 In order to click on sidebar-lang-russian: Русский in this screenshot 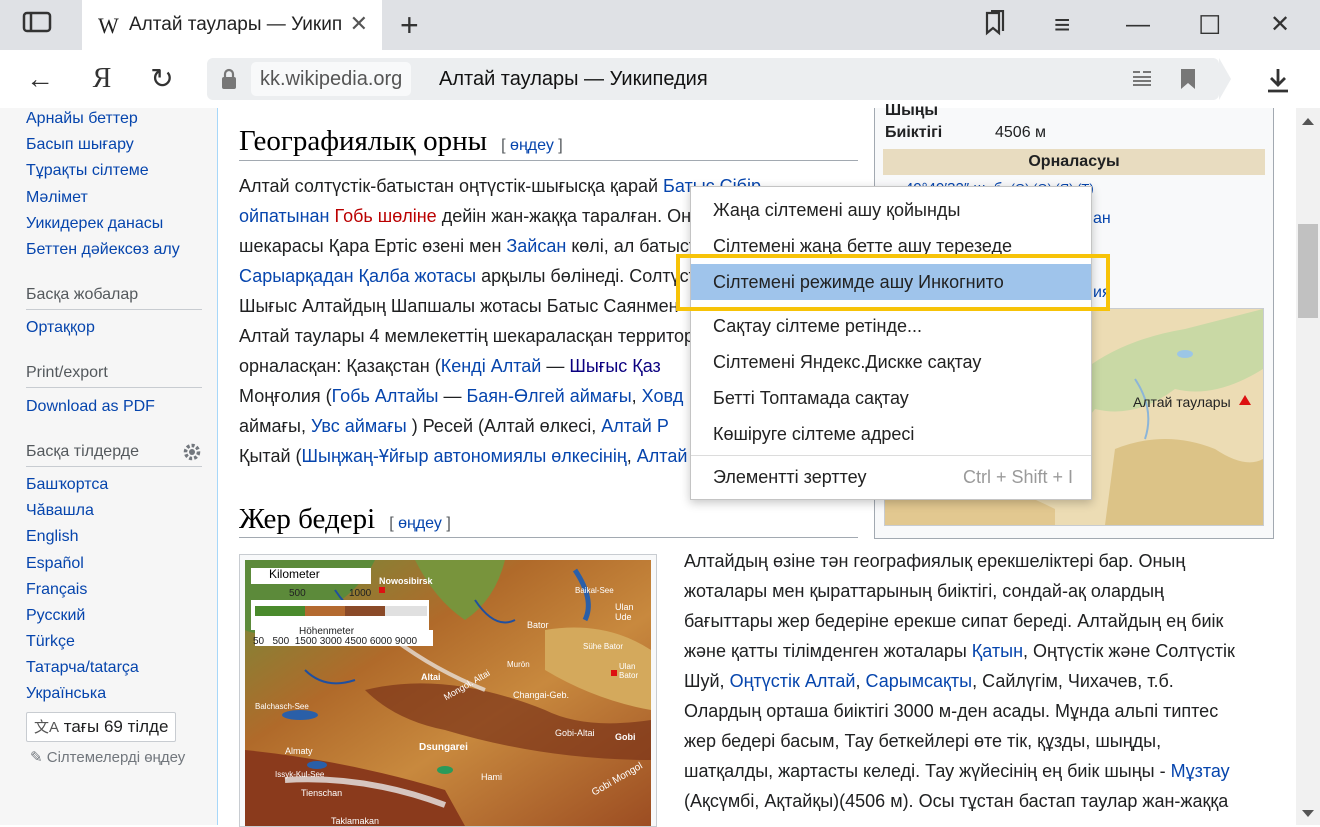, I will do `click(55, 616)`.